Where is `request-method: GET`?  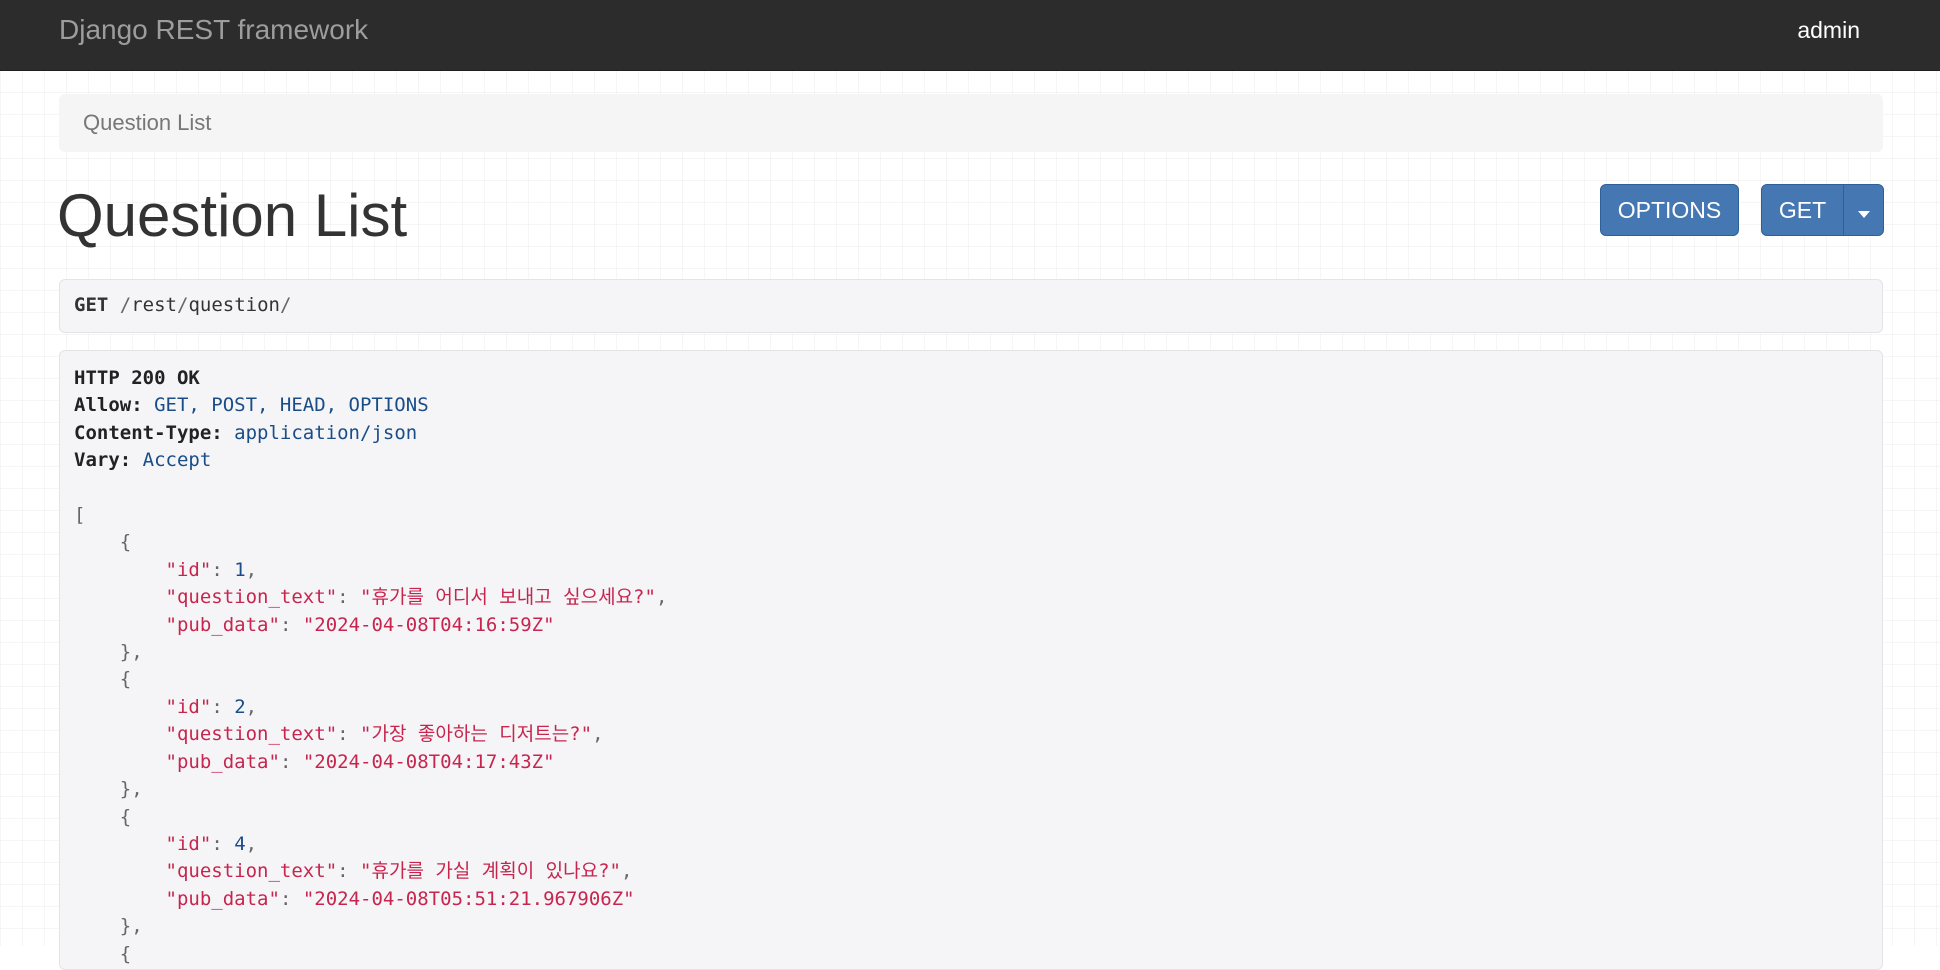 request-method: GET is located at coordinates (91, 305).